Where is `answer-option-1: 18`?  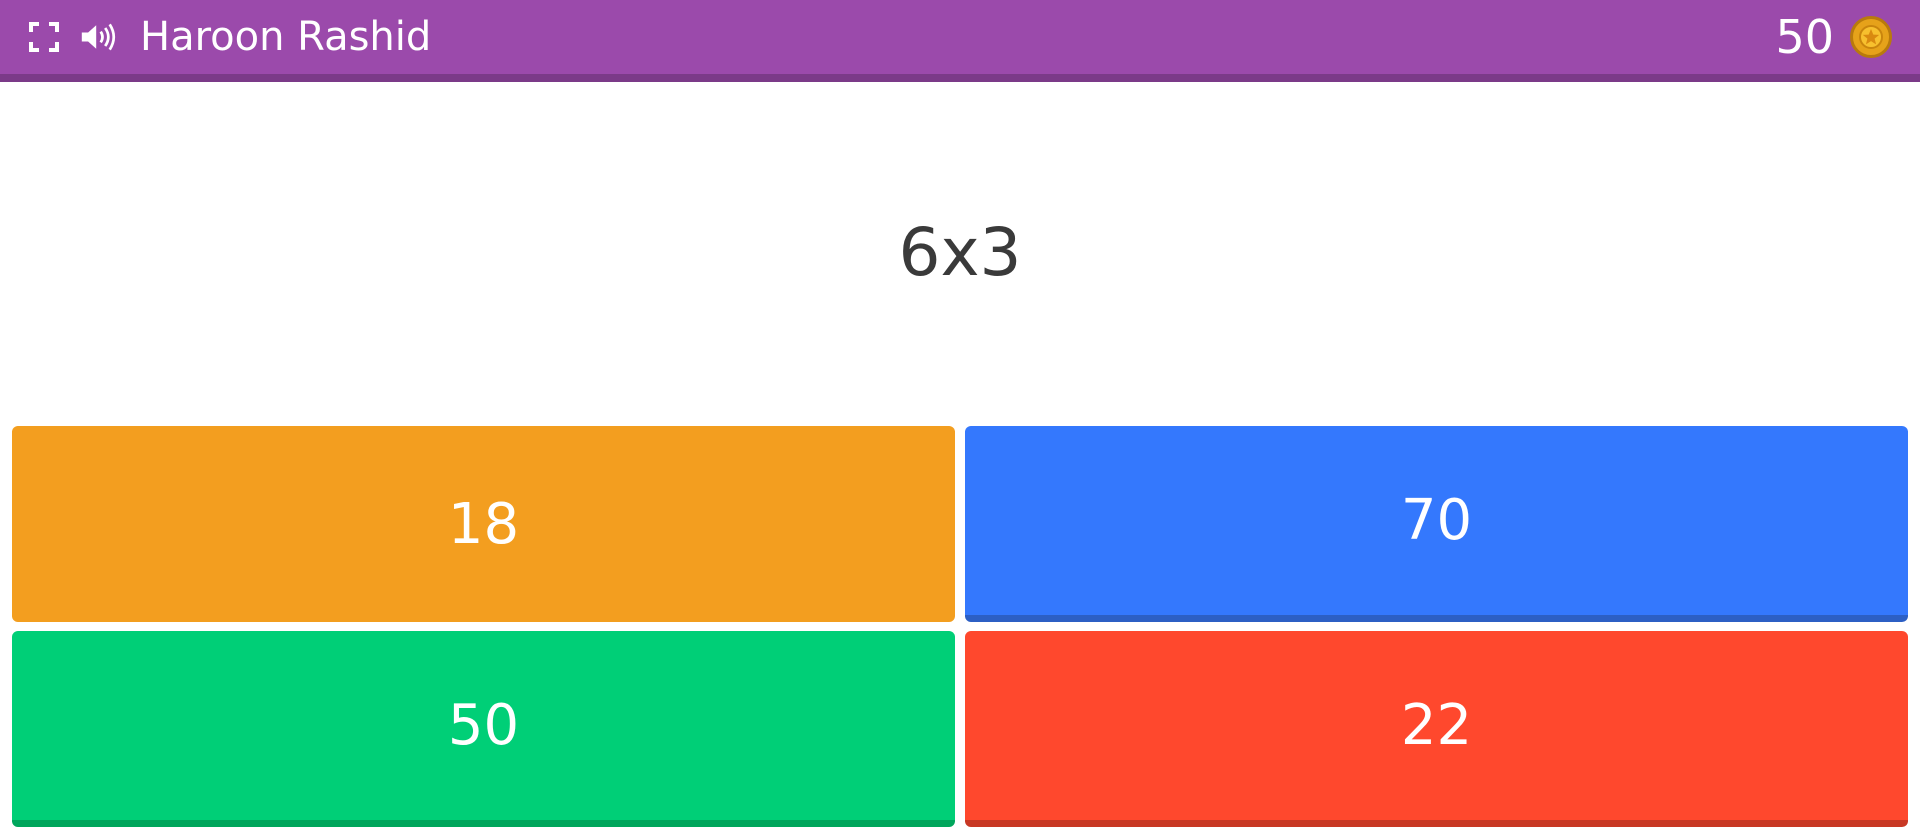 answer-option-1: 18 is located at coordinates (483, 524).